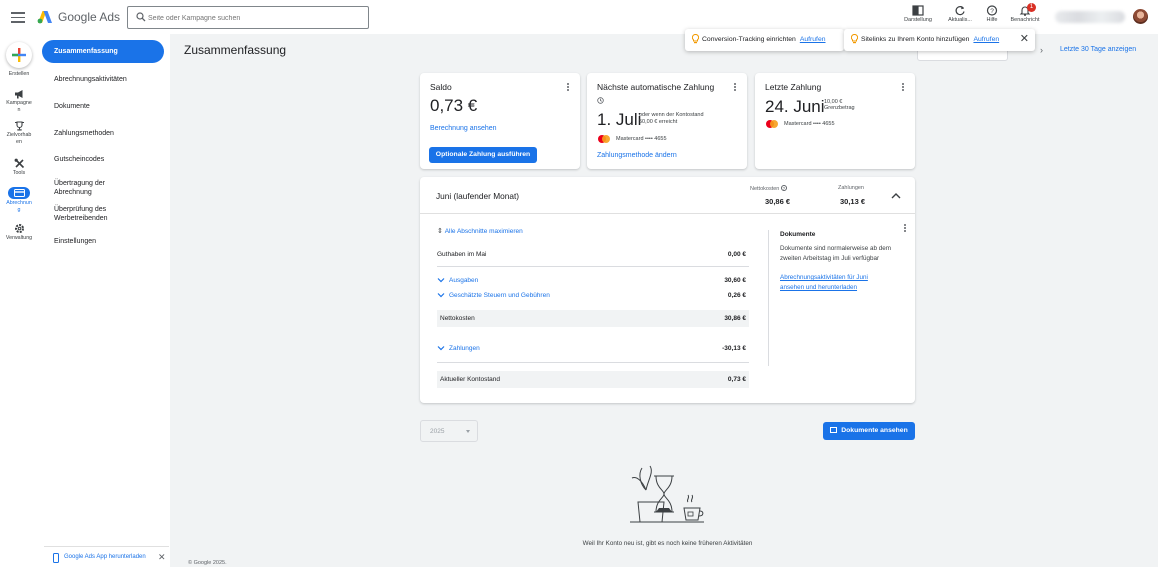 This screenshot has width=1158, height=567. Describe the element at coordinates (736, 254) in the screenshot. I see `row-value: 0,00 €` at that location.